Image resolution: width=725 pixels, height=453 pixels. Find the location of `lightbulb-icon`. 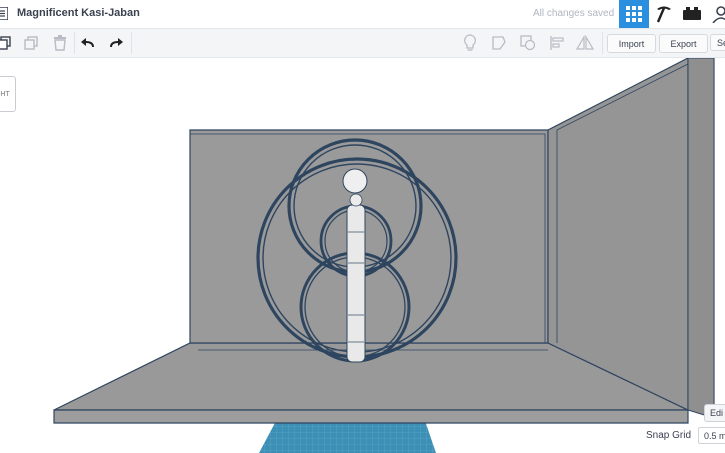

lightbulb-icon is located at coordinates (470, 42).